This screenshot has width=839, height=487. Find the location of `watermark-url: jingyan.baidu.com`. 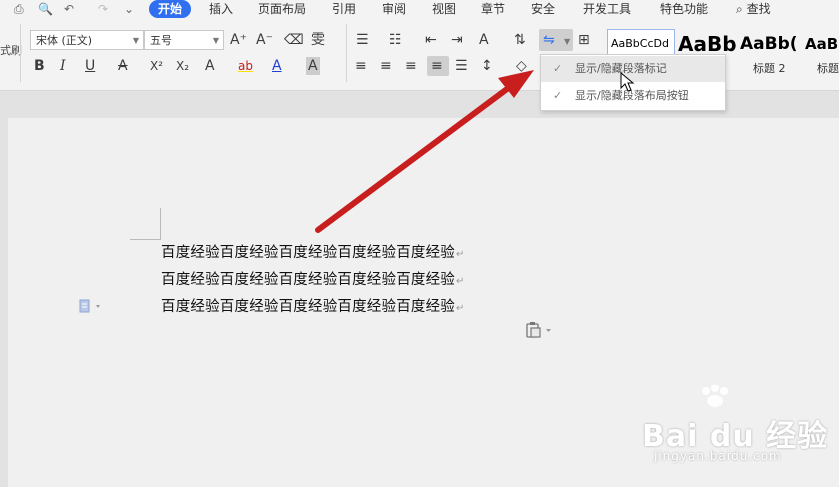

watermark-url: jingyan.baidu.com is located at coordinates (718, 456).